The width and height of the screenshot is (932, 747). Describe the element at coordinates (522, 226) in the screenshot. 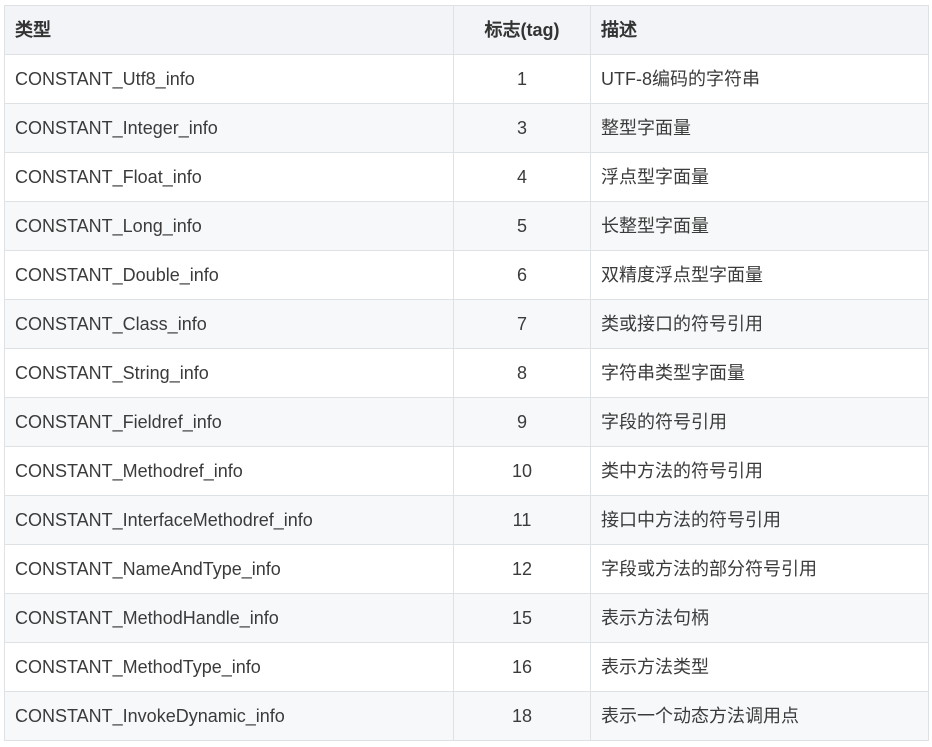

I see `cell-tag: 5` at that location.